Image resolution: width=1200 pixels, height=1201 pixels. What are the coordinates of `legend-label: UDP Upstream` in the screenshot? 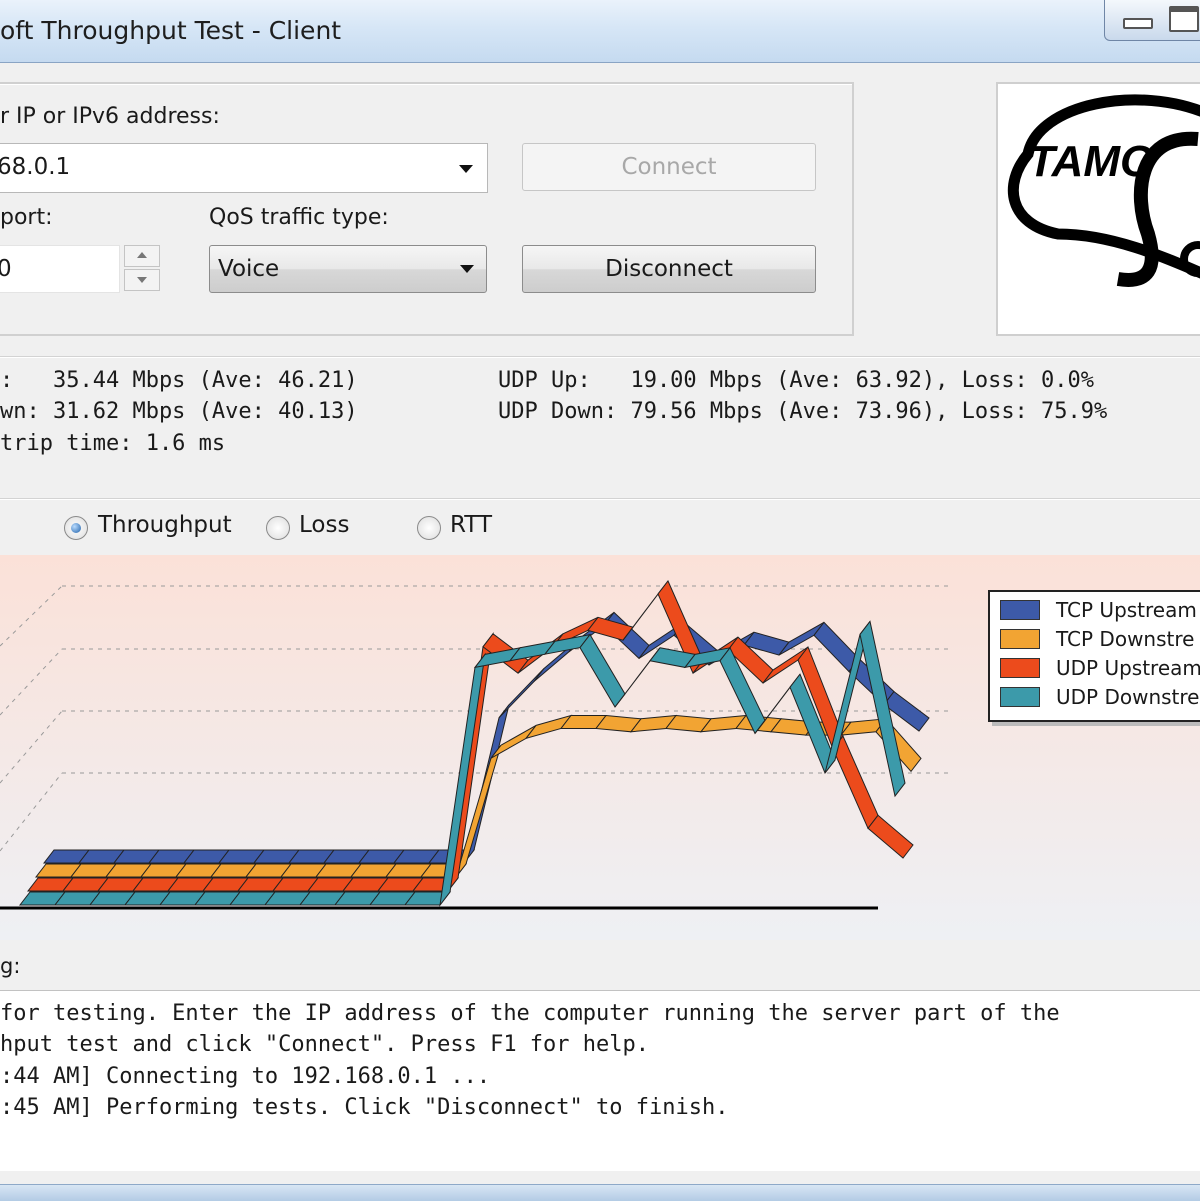 It's located at (1128, 668).